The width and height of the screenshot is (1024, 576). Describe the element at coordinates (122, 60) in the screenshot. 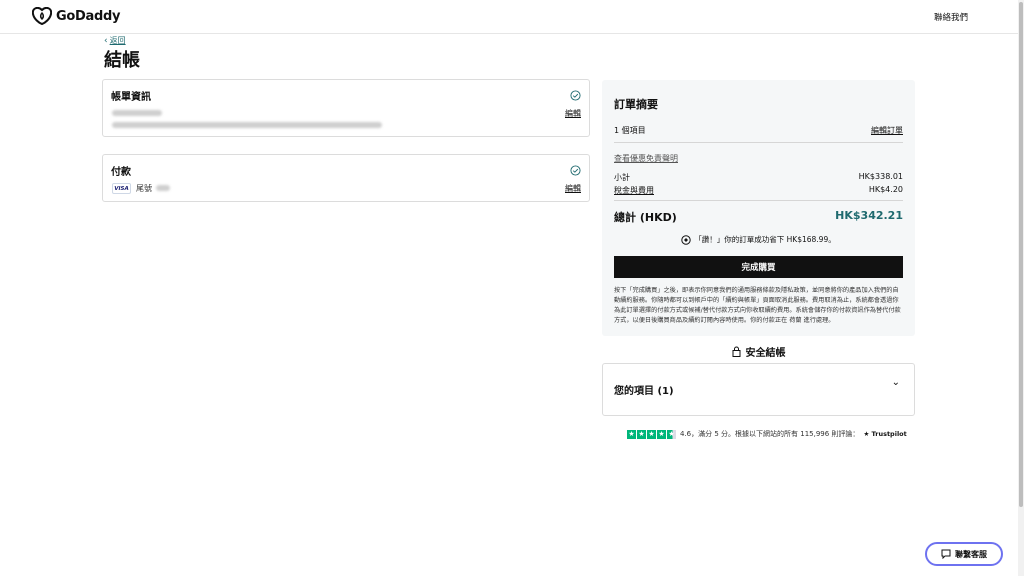

I see `page-title: 結帳` at that location.